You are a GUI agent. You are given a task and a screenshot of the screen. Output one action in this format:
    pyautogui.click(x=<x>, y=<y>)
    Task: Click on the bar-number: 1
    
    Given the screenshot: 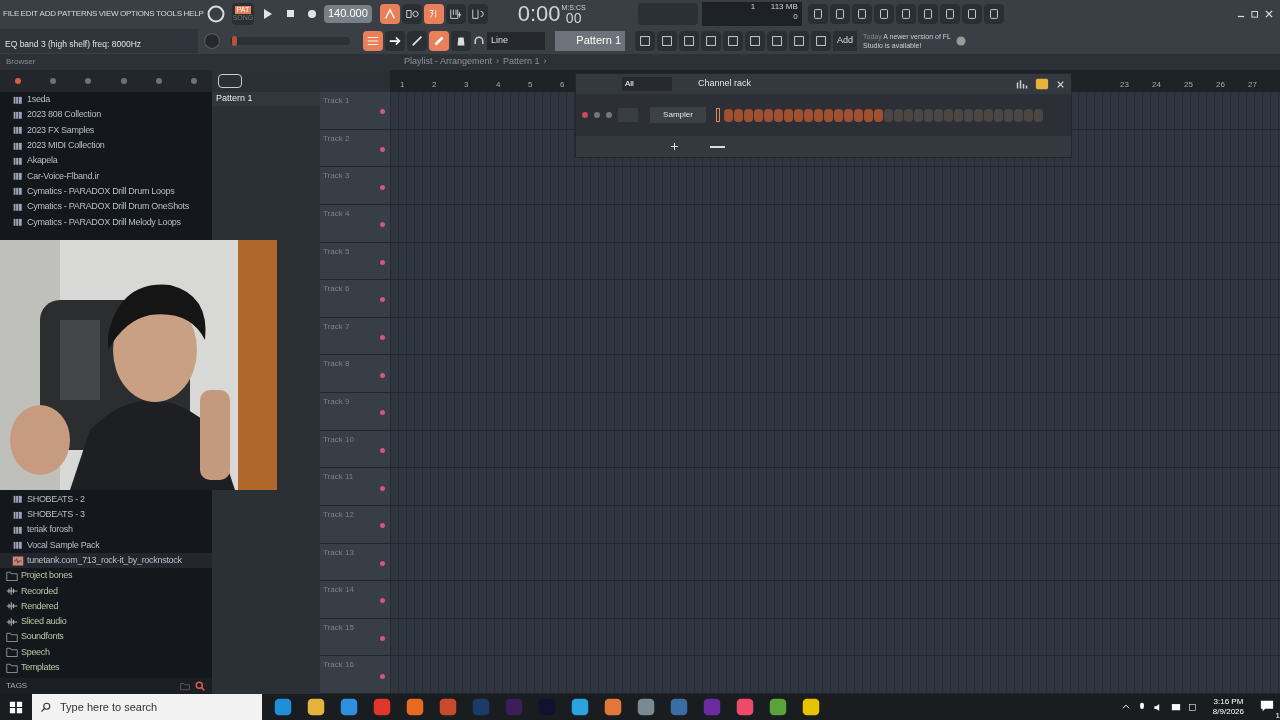 What is the action you would take?
    pyautogui.click(x=403, y=85)
    